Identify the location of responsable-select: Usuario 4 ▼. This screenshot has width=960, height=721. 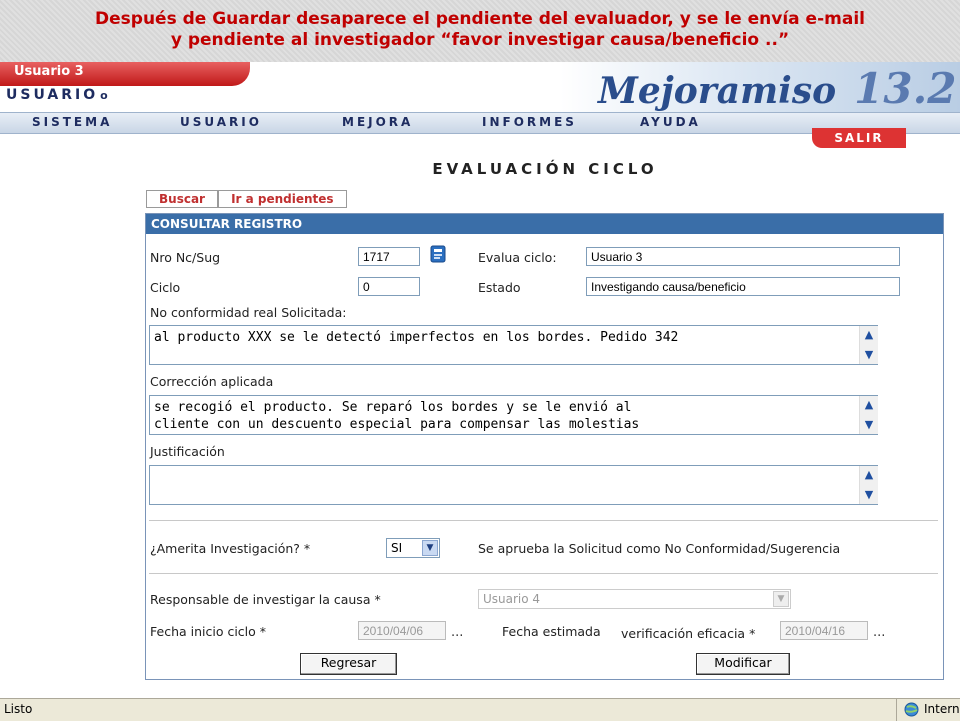
(634, 599).